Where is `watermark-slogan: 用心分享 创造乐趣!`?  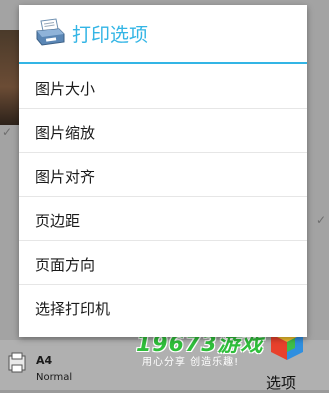 watermark-slogan: 用心分享 创造乐趣! is located at coordinates (191, 362).